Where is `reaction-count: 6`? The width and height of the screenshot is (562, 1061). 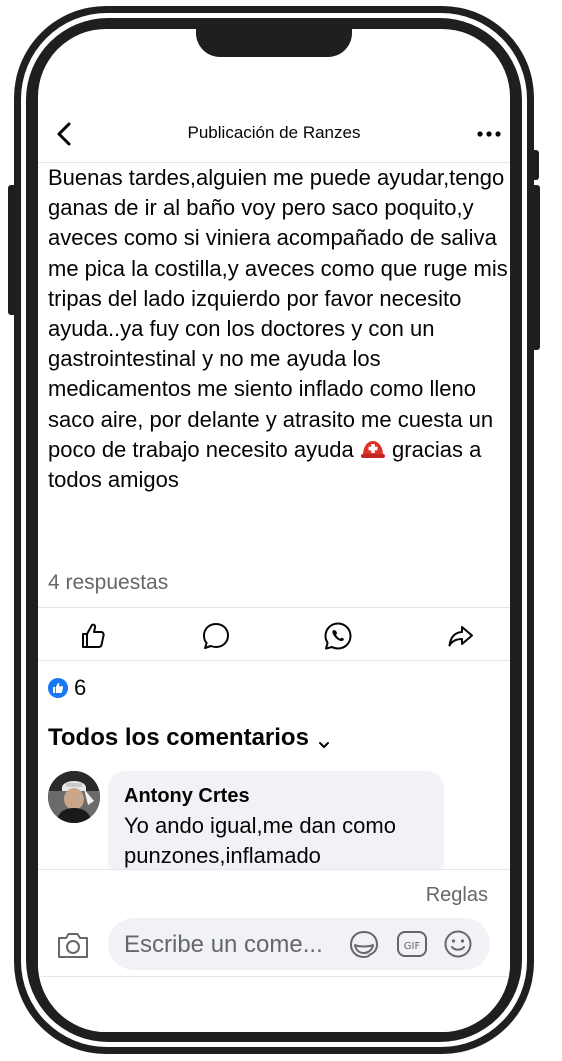
reaction-count: 6 is located at coordinates (80, 687).